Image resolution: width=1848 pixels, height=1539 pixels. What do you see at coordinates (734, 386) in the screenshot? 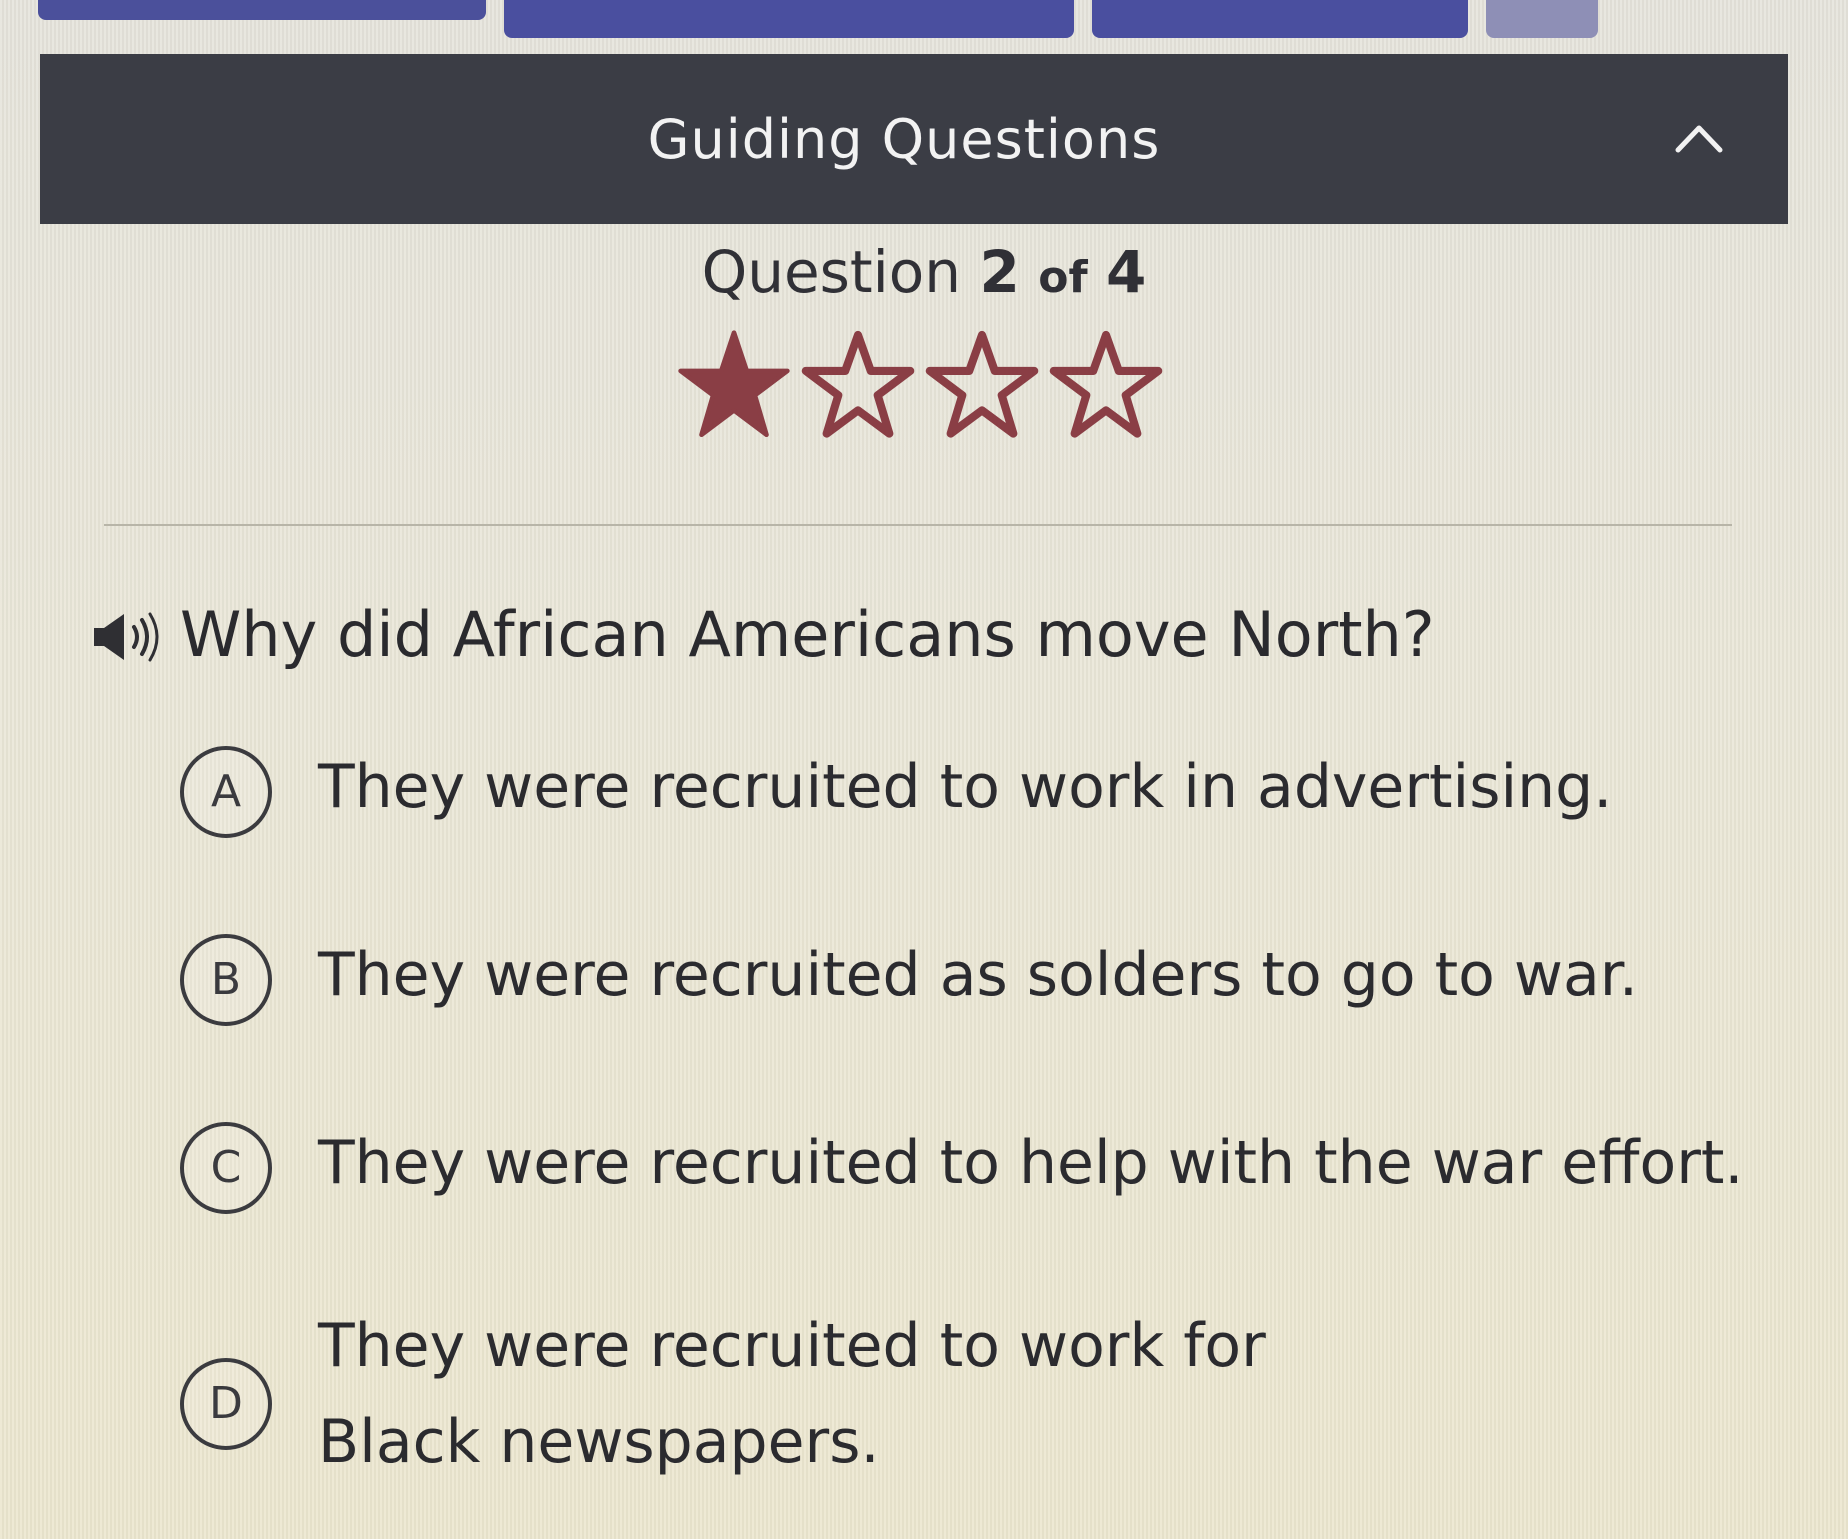
I see `star-filled-icon` at bounding box center [734, 386].